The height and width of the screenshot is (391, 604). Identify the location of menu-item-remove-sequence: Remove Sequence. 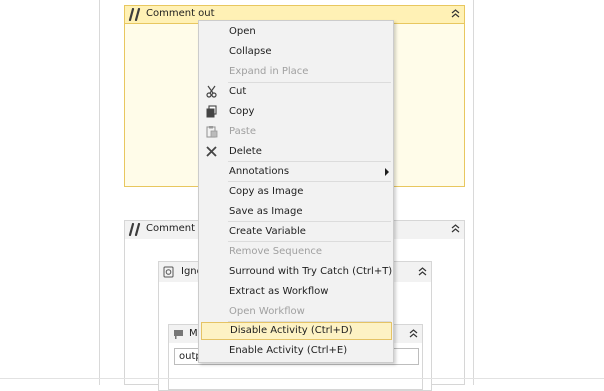
(296, 252).